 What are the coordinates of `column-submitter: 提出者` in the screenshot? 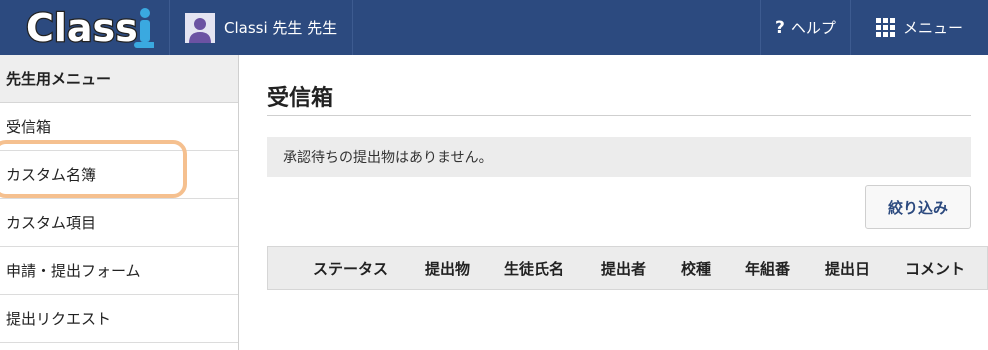 It's located at (623, 268).